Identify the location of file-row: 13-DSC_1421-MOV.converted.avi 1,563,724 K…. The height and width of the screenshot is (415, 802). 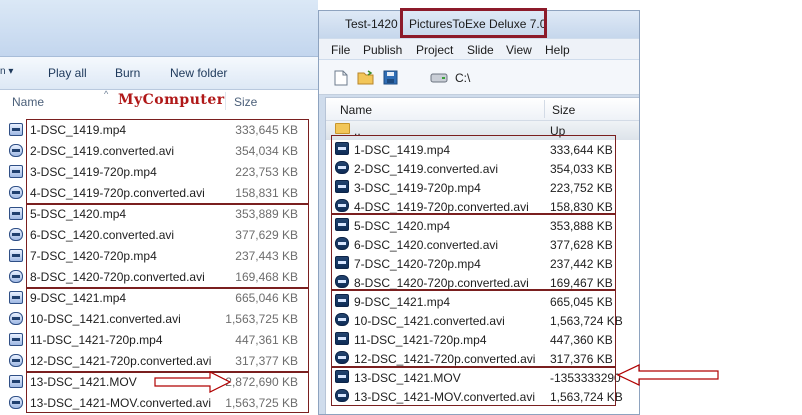
(482, 396).